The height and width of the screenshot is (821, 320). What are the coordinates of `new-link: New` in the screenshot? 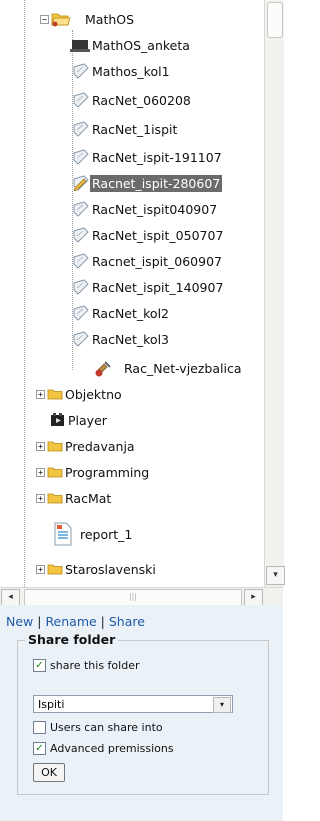 It's located at (19, 621).